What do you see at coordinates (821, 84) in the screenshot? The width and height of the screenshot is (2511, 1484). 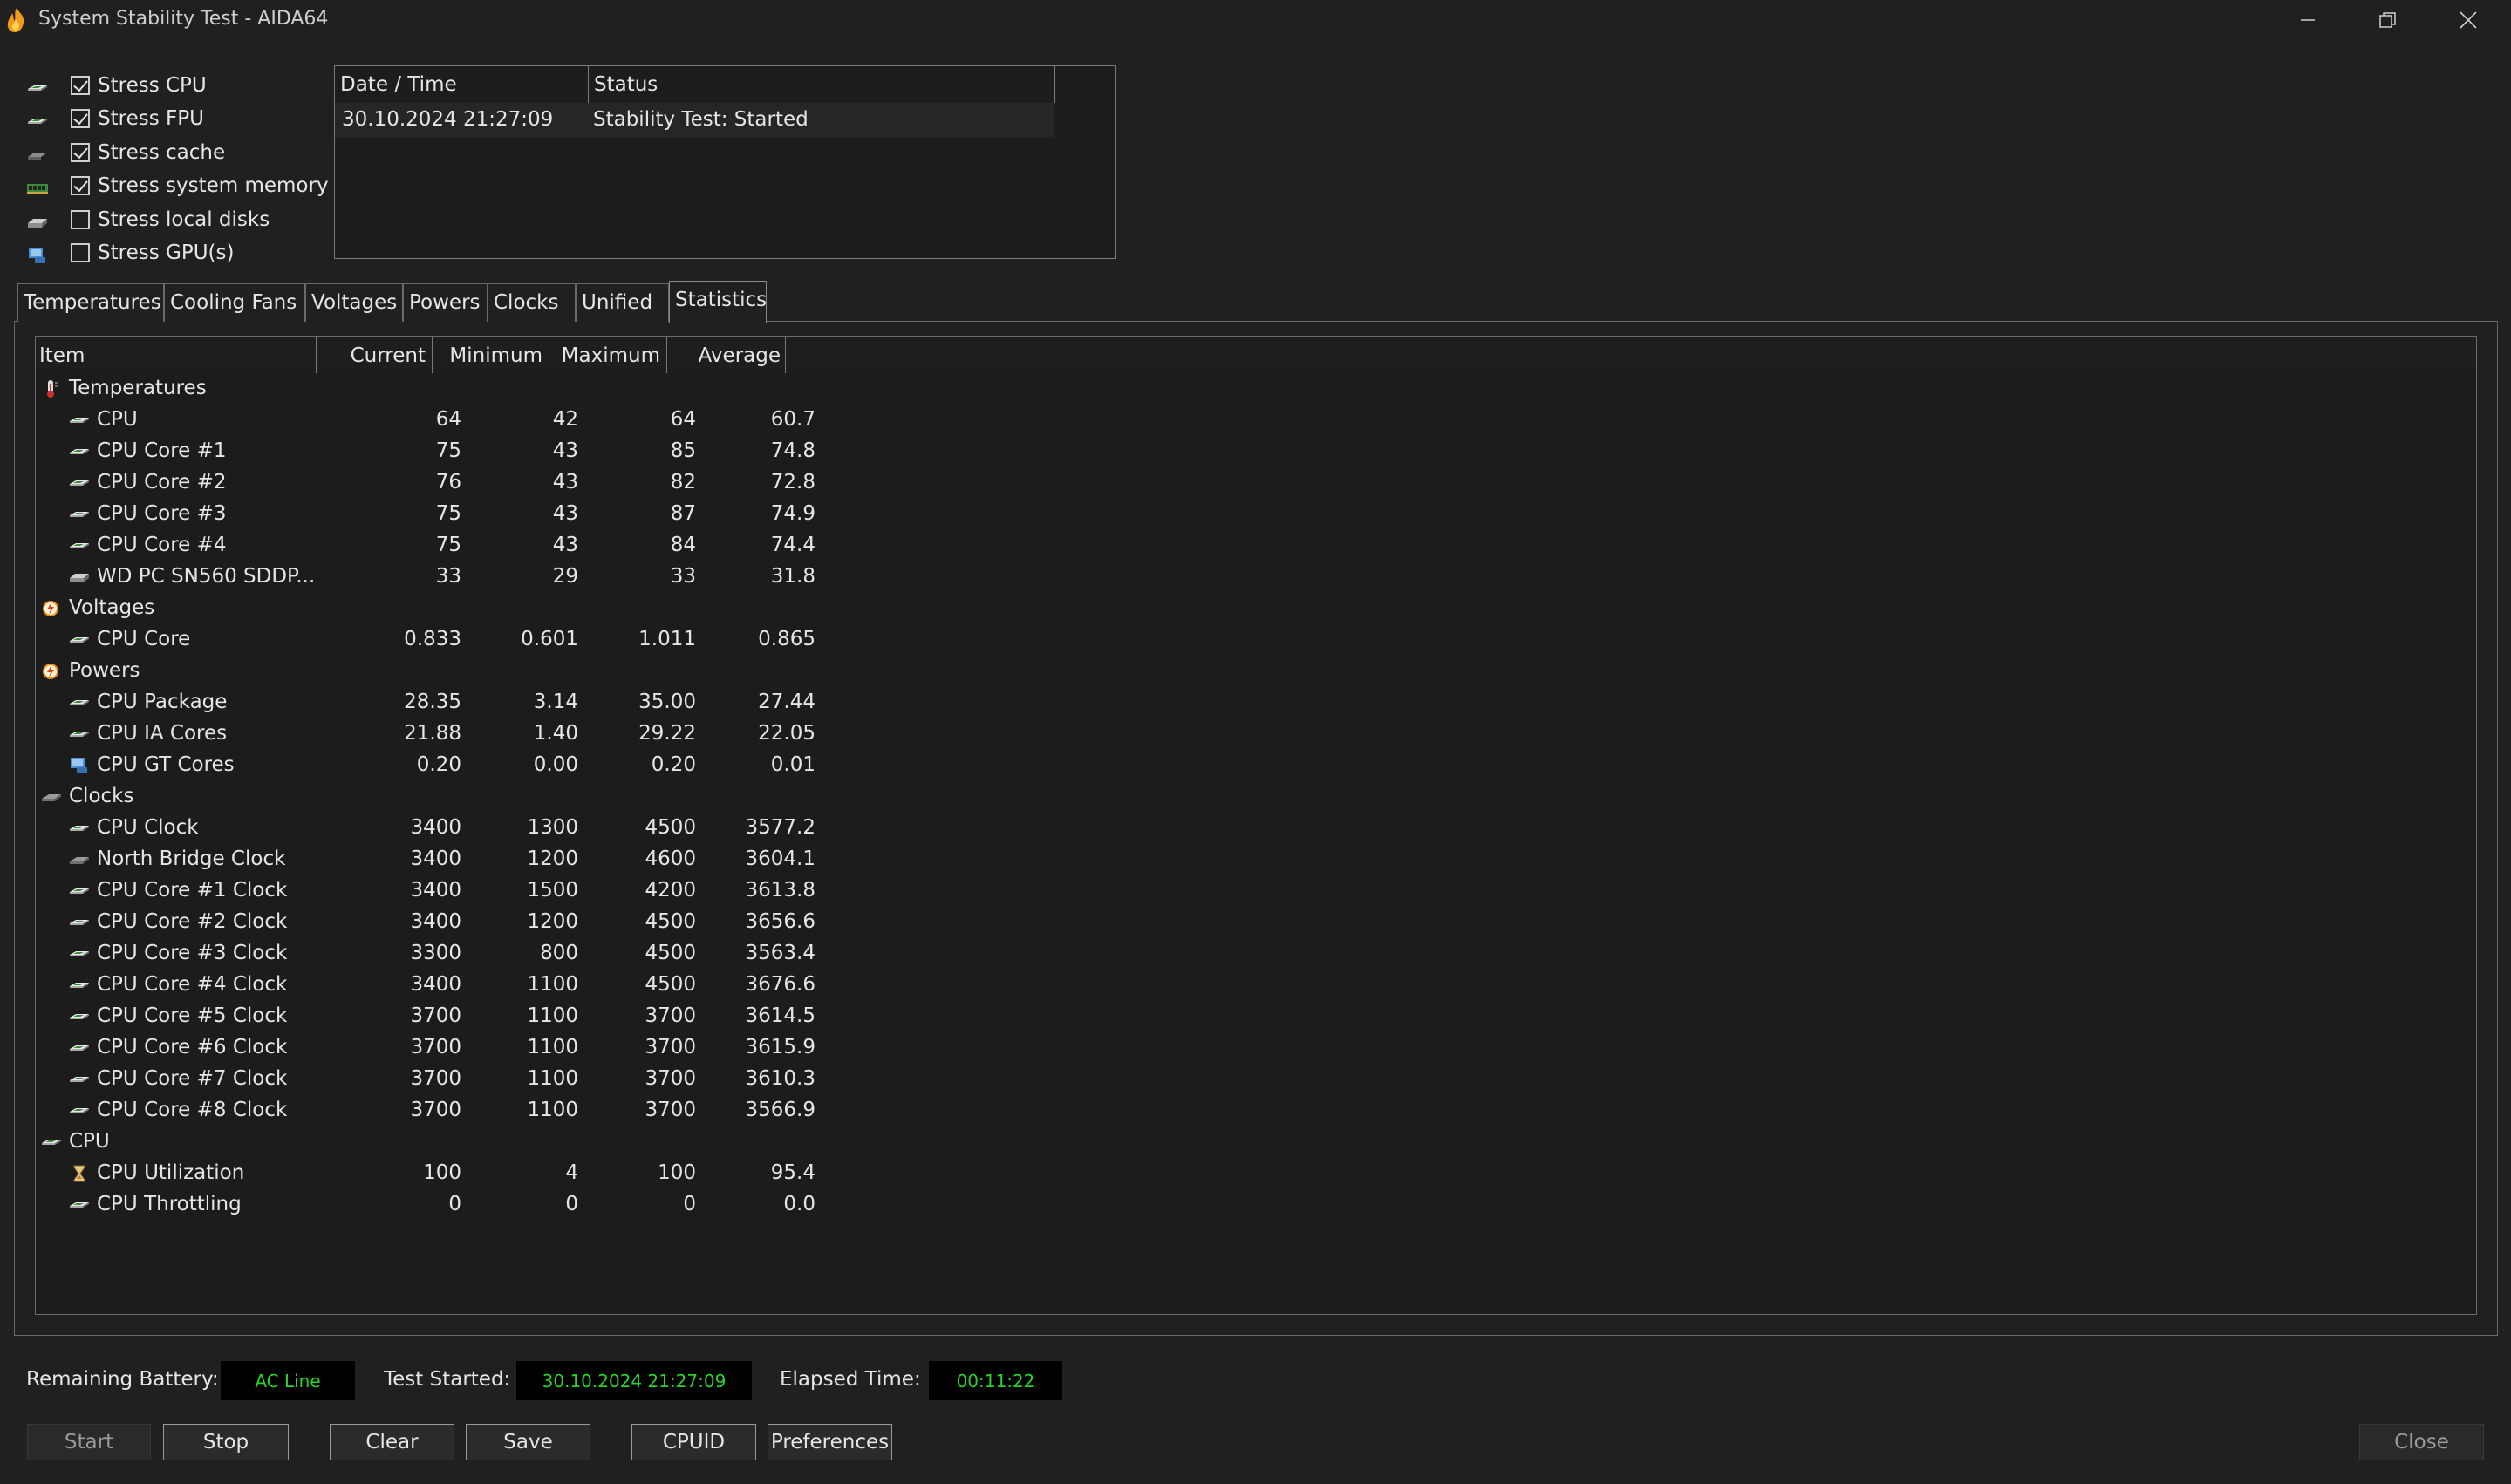 I see `log-header-status: Status` at bounding box center [821, 84].